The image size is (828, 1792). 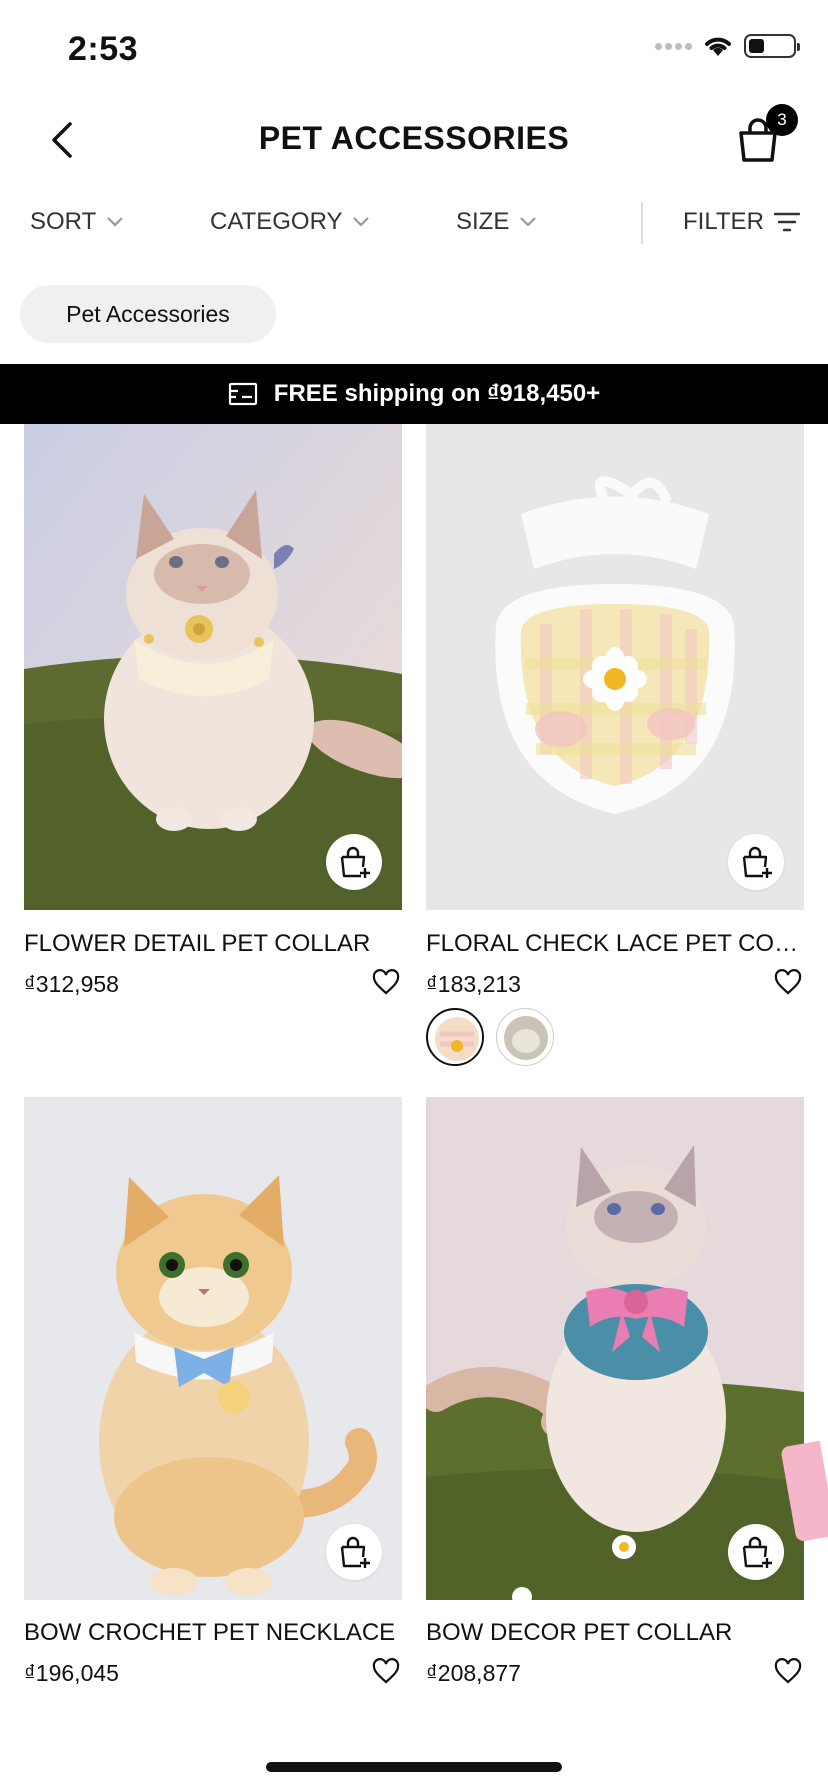 What do you see at coordinates (483, 221) in the screenshot?
I see `size-label: SIZE` at bounding box center [483, 221].